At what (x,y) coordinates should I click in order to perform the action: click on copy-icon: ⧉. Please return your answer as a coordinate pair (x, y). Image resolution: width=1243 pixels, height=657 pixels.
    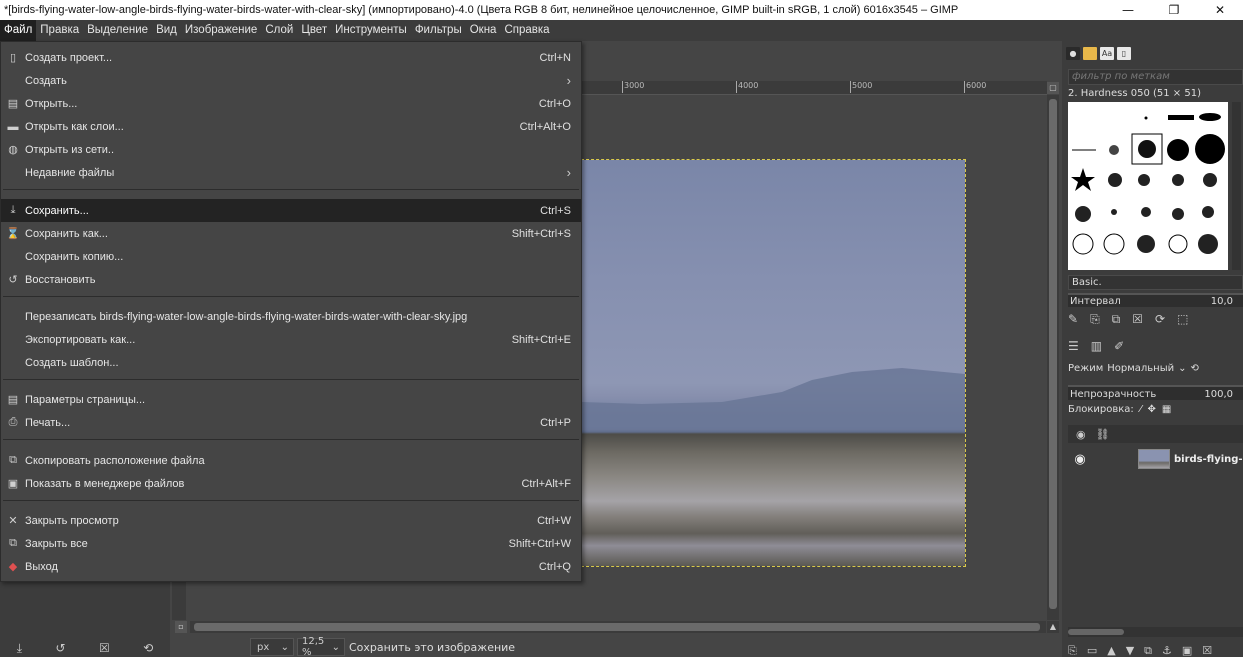
    Looking at the image, I should click on (13, 460).